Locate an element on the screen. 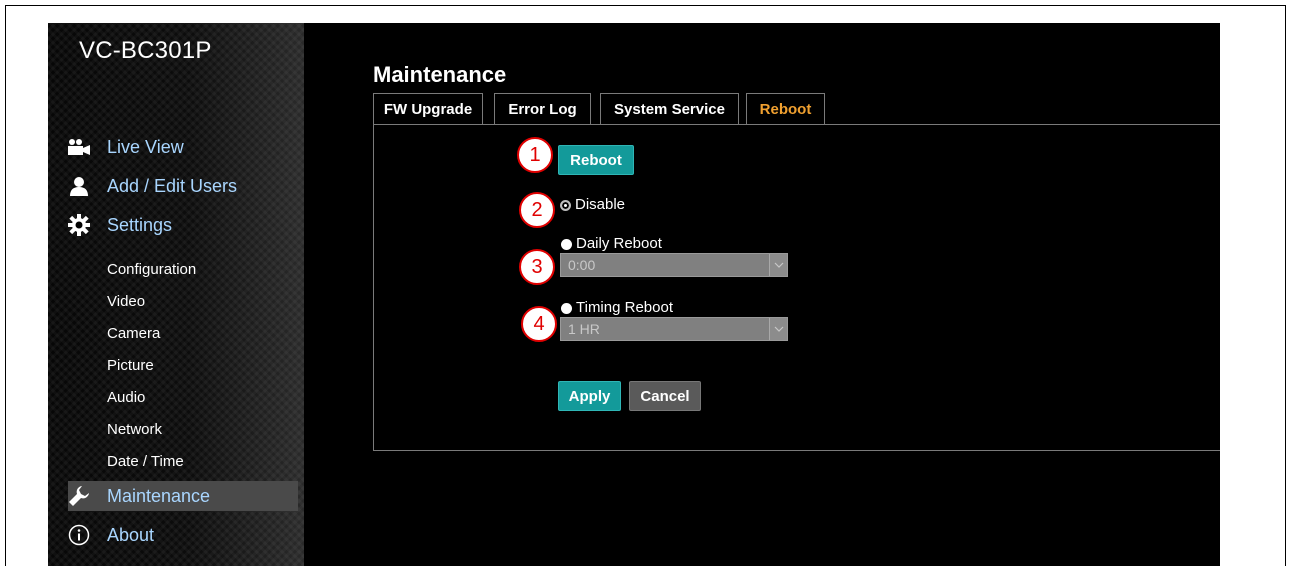  disable-label: Disable is located at coordinates (600, 204).